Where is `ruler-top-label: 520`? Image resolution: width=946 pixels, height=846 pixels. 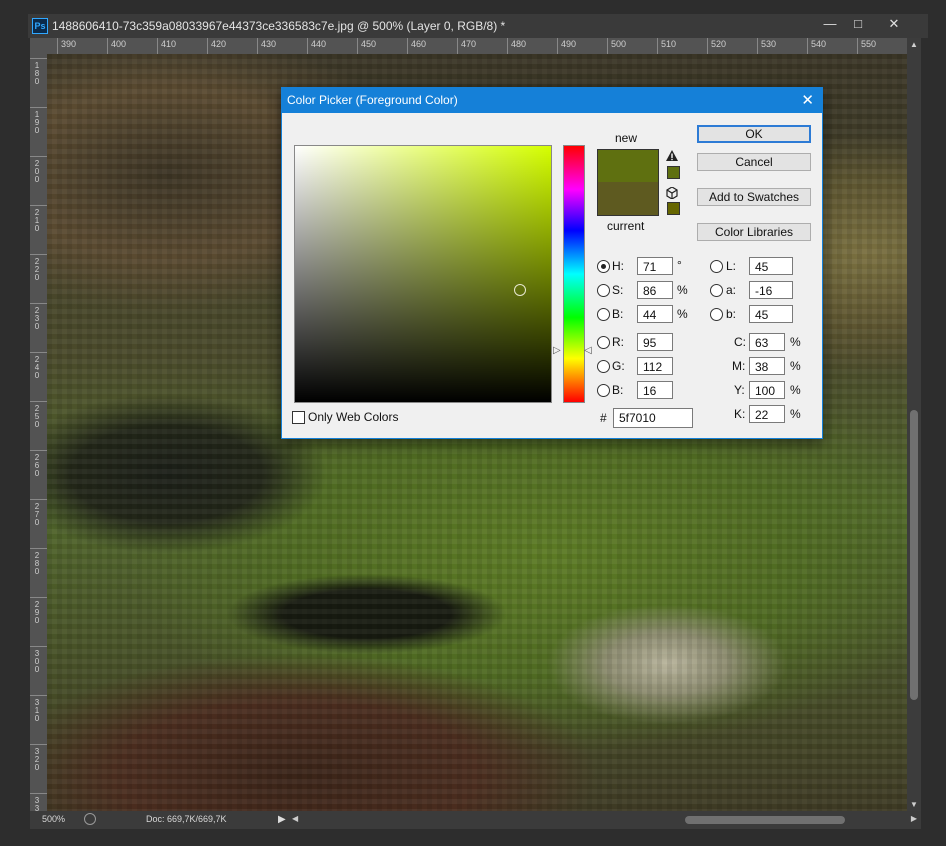 ruler-top-label: 520 is located at coordinates (719, 44).